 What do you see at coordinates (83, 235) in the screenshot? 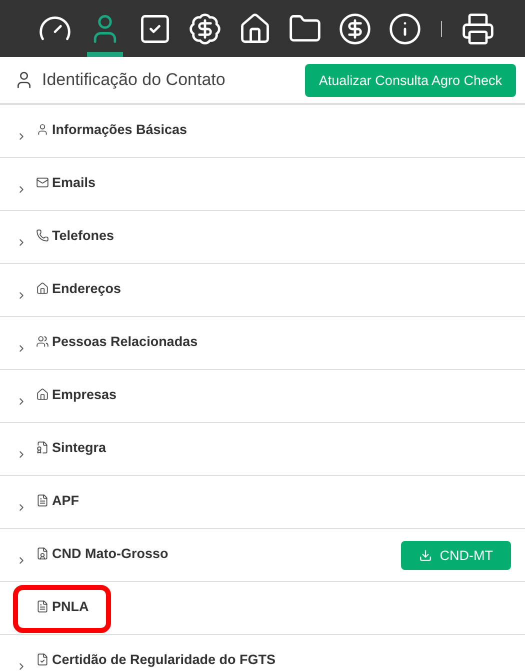
I see `section-label: Telefones` at bounding box center [83, 235].